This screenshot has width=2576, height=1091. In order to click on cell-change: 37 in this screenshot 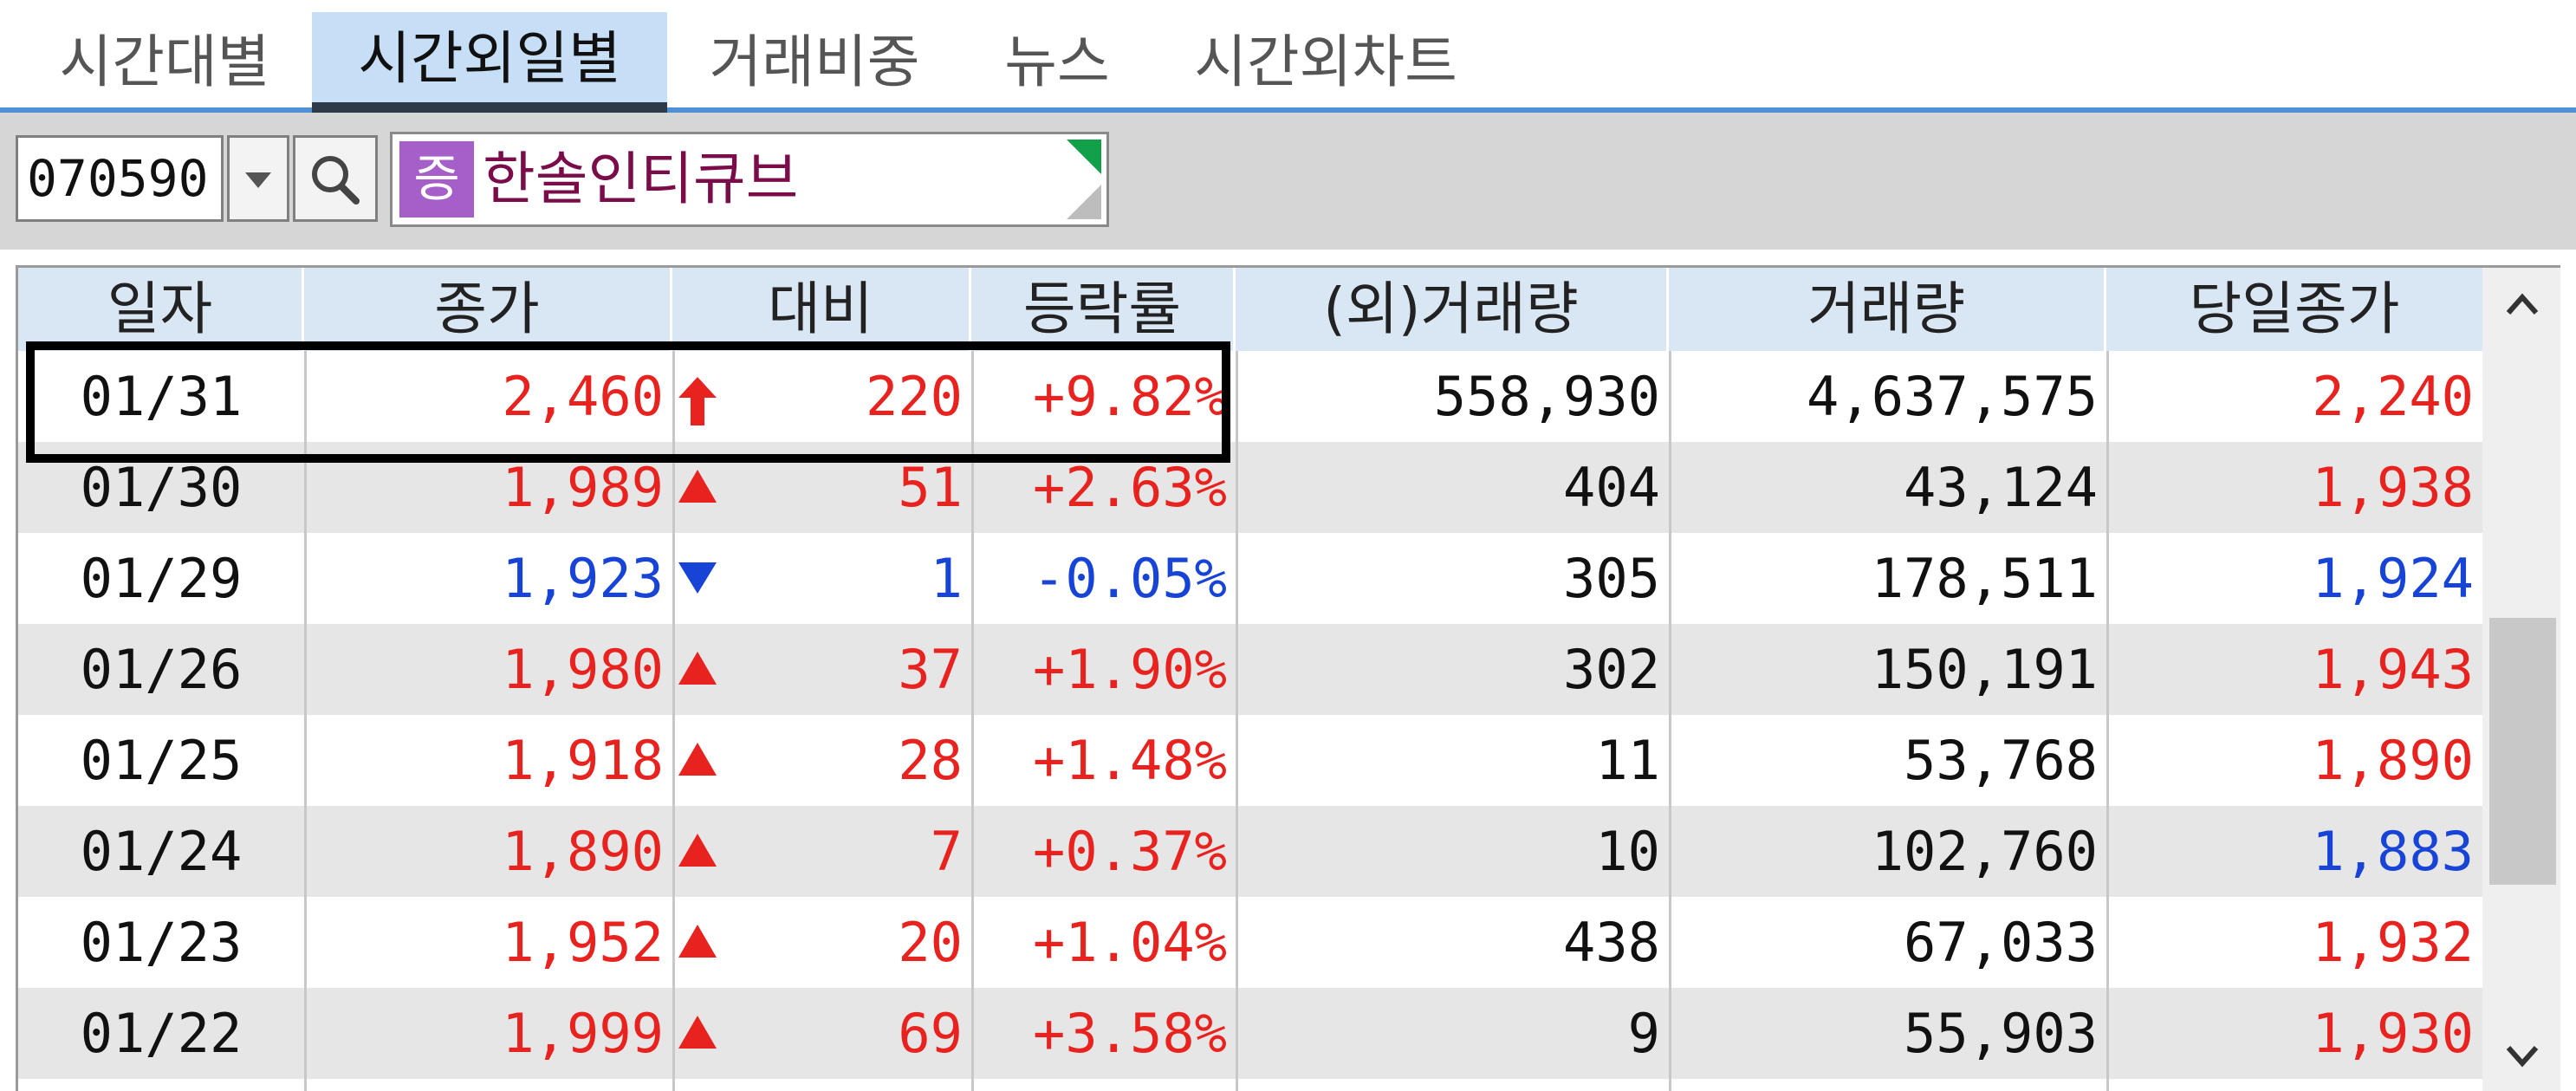, I will do `click(931, 669)`.